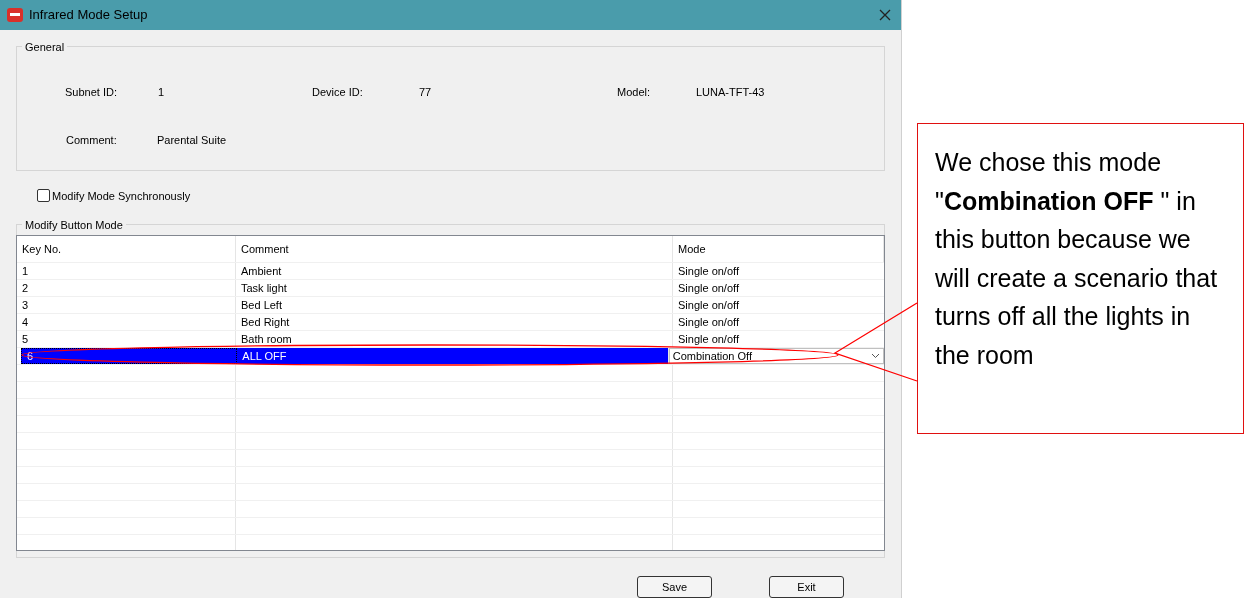 The width and height of the screenshot is (1253, 598). What do you see at coordinates (126, 249) in the screenshot?
I see `column-header: Key No.` at bounding box center [126, 249].